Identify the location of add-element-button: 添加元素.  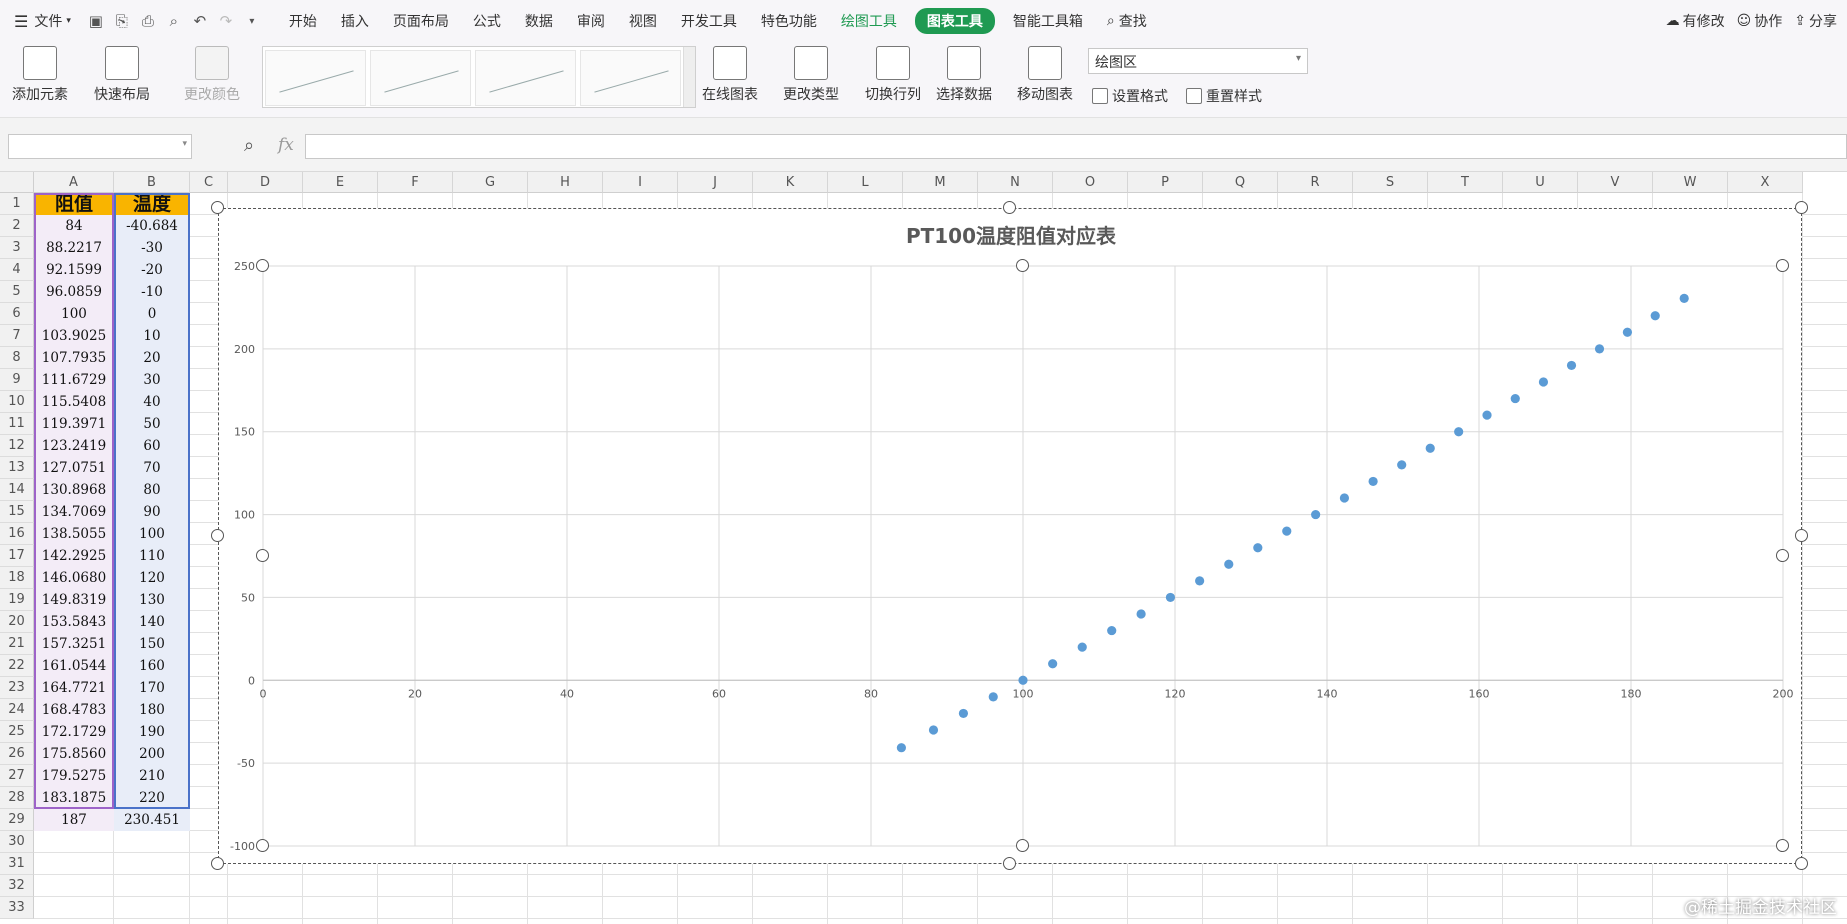
(40, 75).